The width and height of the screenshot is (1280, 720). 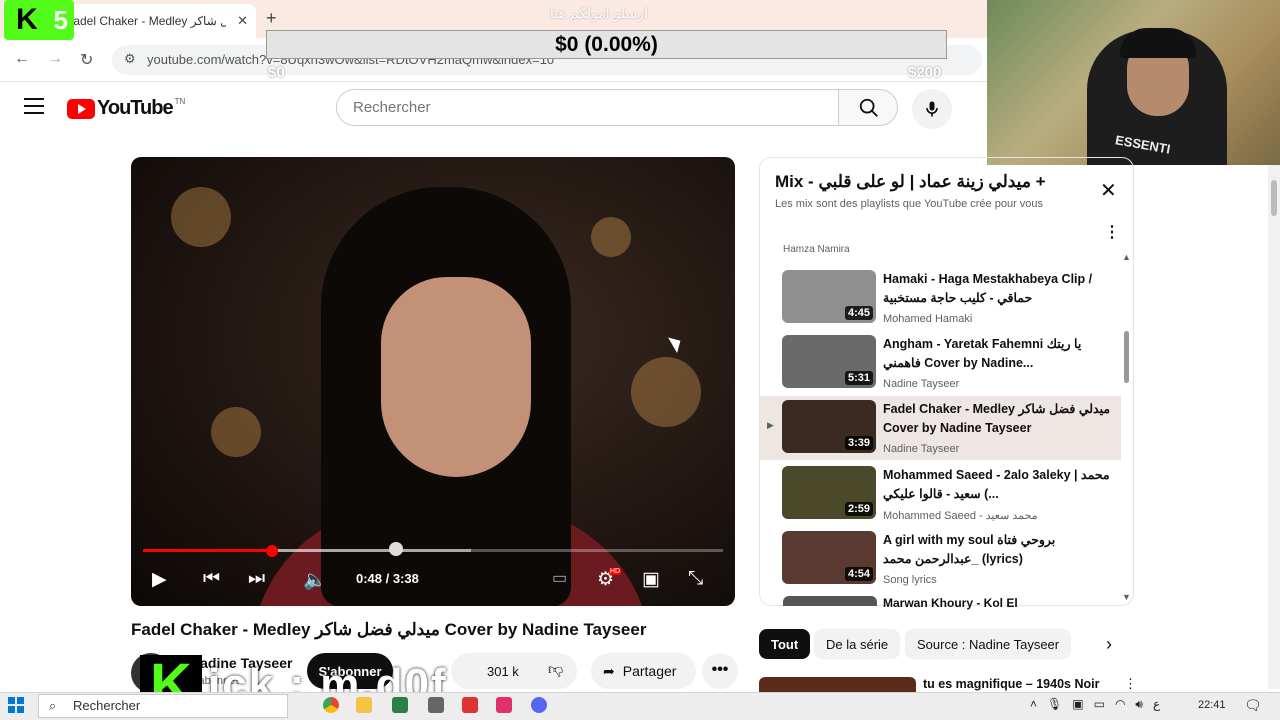 What do you see at coordinates (163, 706) in the screenshot?
I see `taskbar-search: ⌕ Rechercher` at bounding box center [163, 706].